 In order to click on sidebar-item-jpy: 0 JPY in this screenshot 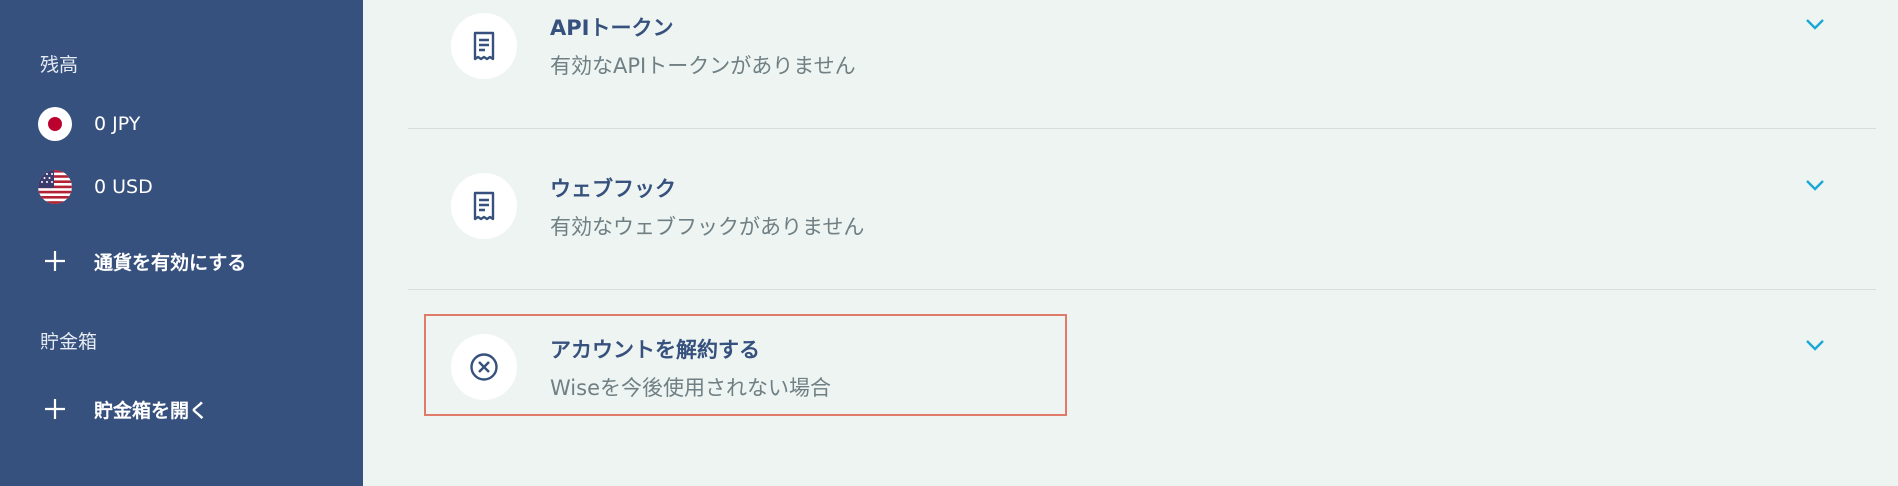, I will do `click(89, 124)`.